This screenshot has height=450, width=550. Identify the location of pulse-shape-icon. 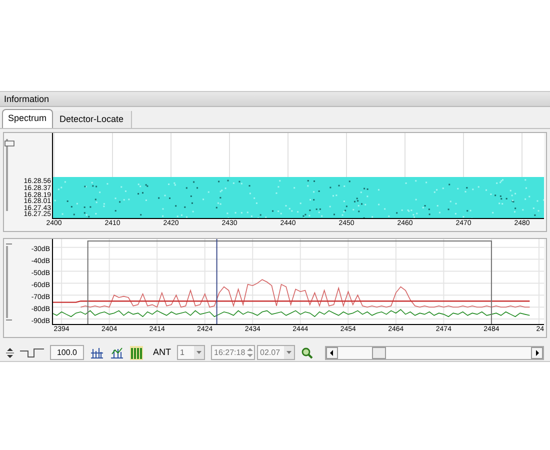
(32, 352).